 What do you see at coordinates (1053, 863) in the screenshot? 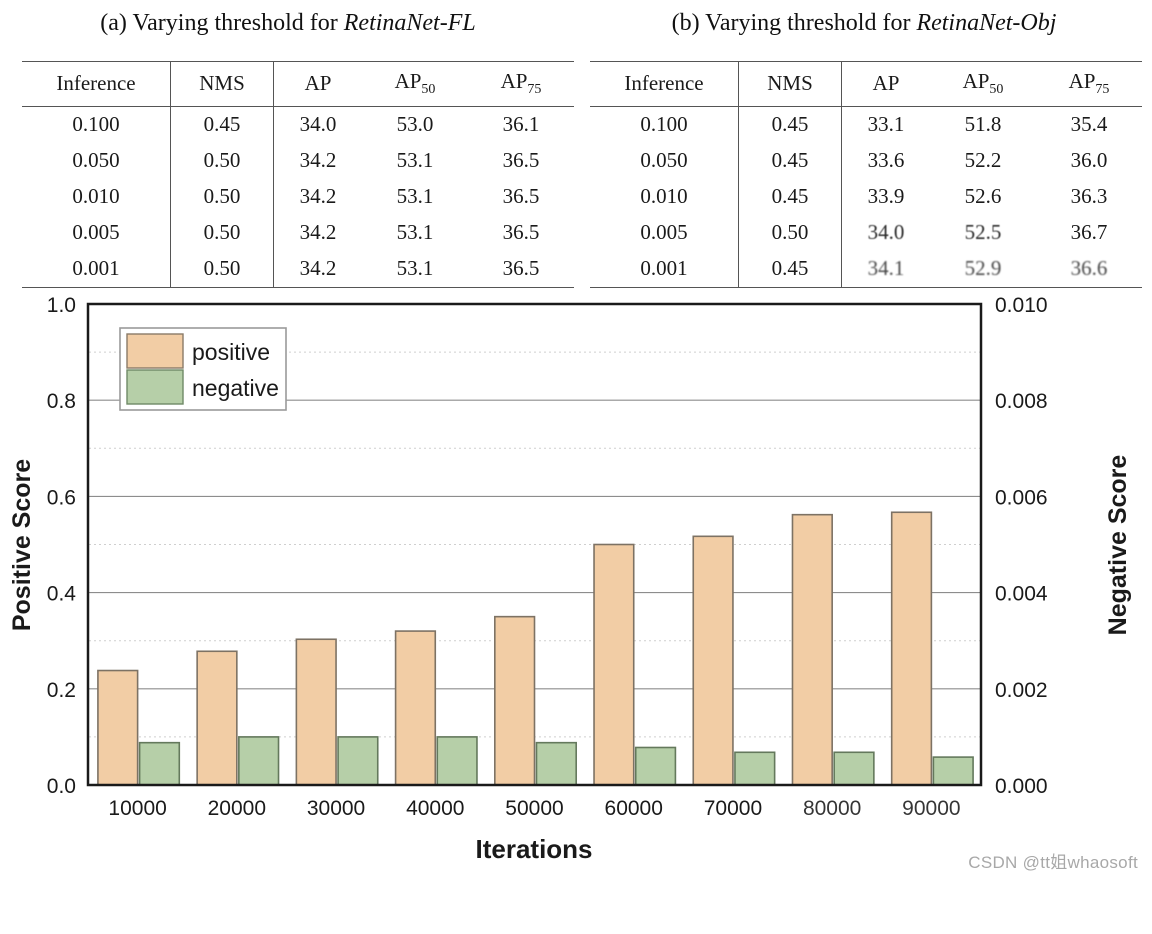
I see `watermark-text: CSDN @tt姐whaosoft` at bounding box center [1053, 863].